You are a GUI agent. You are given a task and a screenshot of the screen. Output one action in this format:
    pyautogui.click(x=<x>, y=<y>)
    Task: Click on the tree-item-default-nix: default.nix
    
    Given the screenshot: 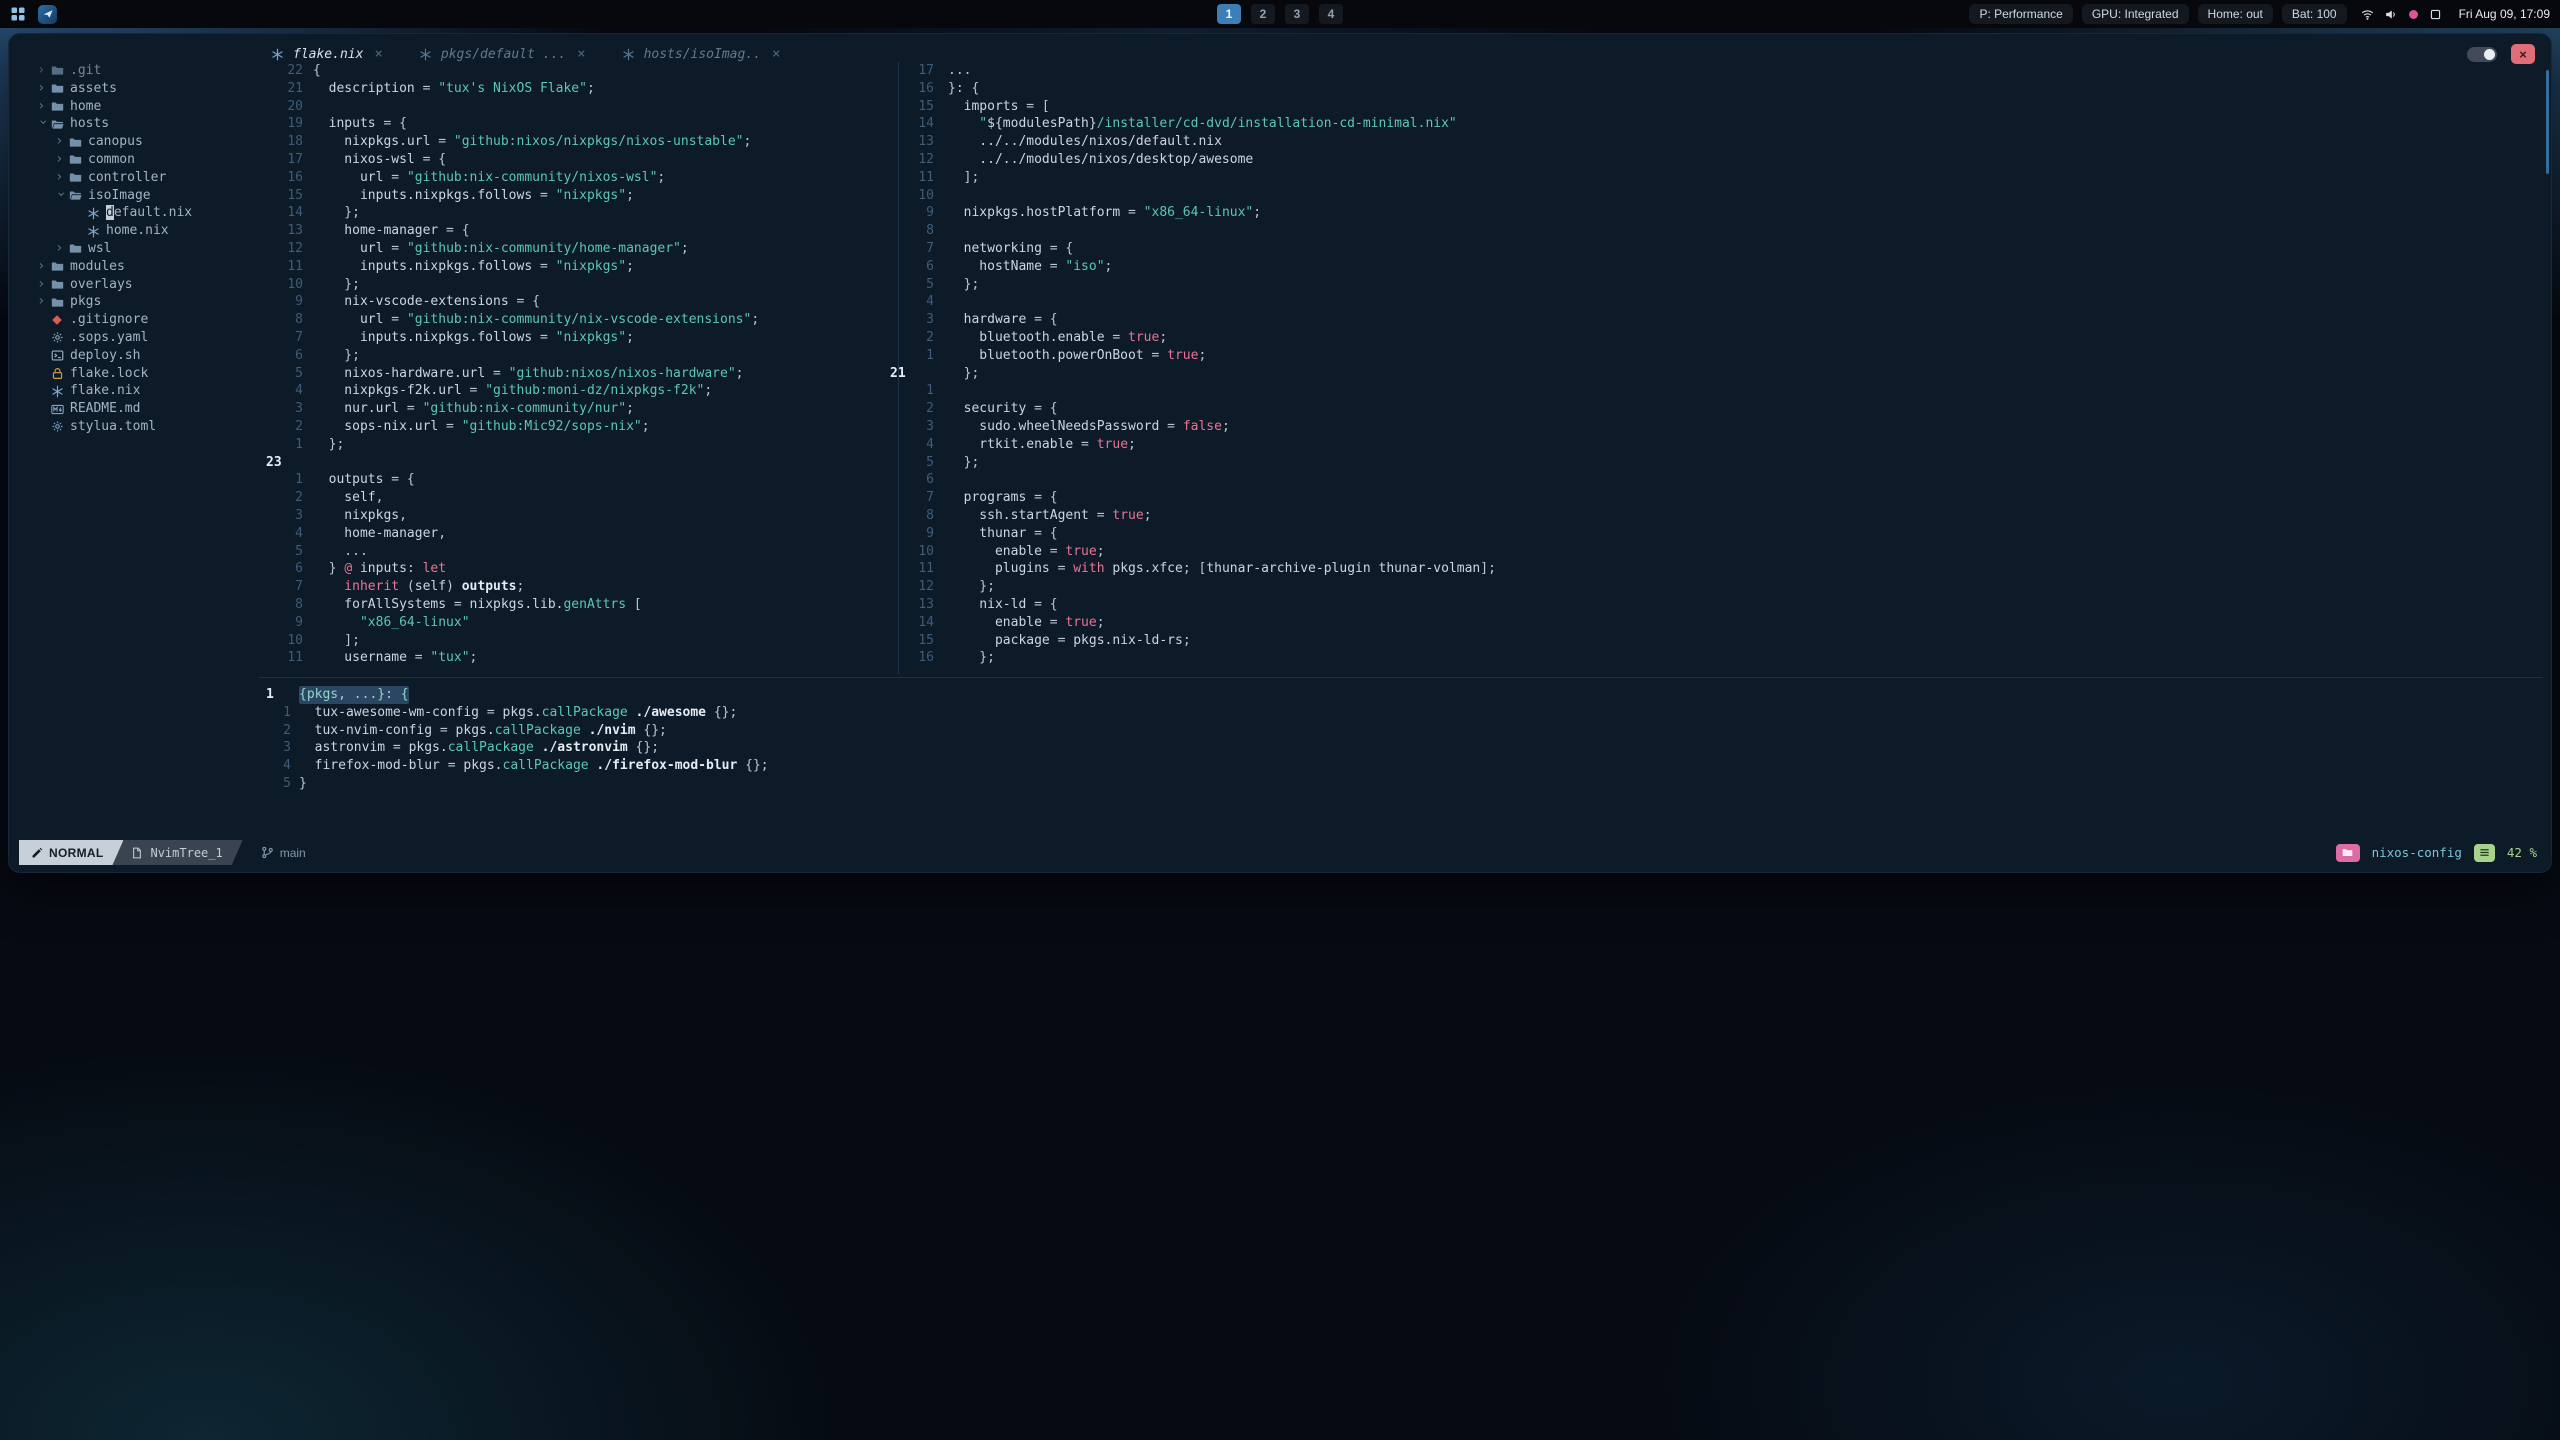 What is the action you would take?
    pyautogui.click(x=138, y=213)
    